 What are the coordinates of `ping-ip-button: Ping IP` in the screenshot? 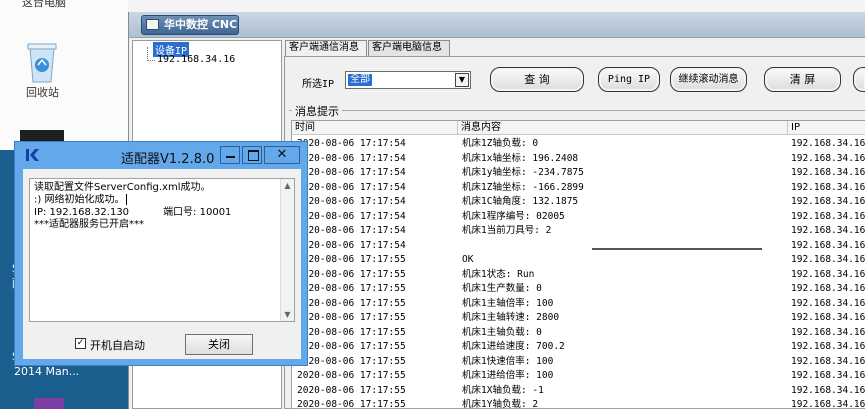 It's located at (629, 79).